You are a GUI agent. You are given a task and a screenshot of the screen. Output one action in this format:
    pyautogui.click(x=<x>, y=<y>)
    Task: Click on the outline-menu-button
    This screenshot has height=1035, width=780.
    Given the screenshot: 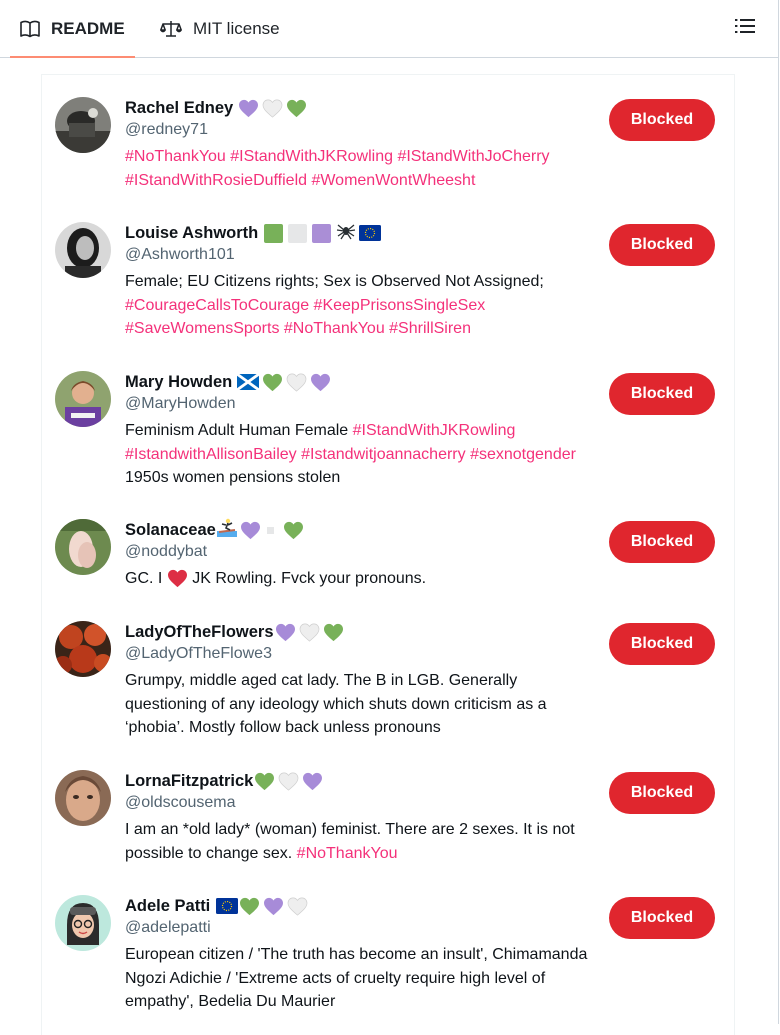 What is the action you would take?
    pyautogui.click(x=745, y=28)
    